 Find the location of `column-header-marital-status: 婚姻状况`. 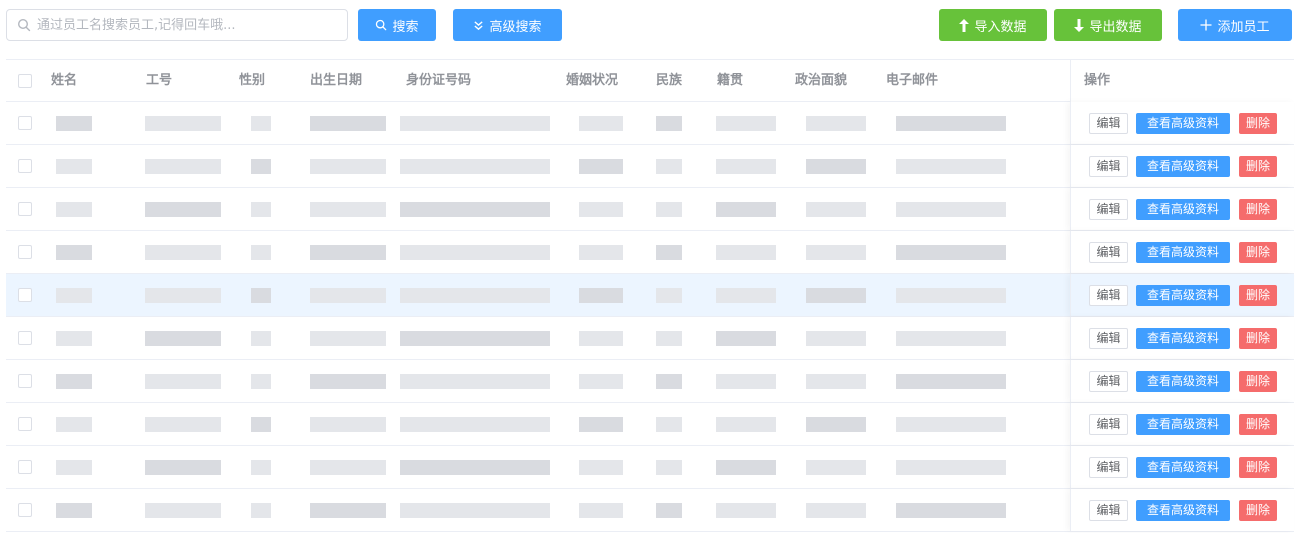

column-header-marital-status: 婚姻状况 is located at coordinates (592, 81).